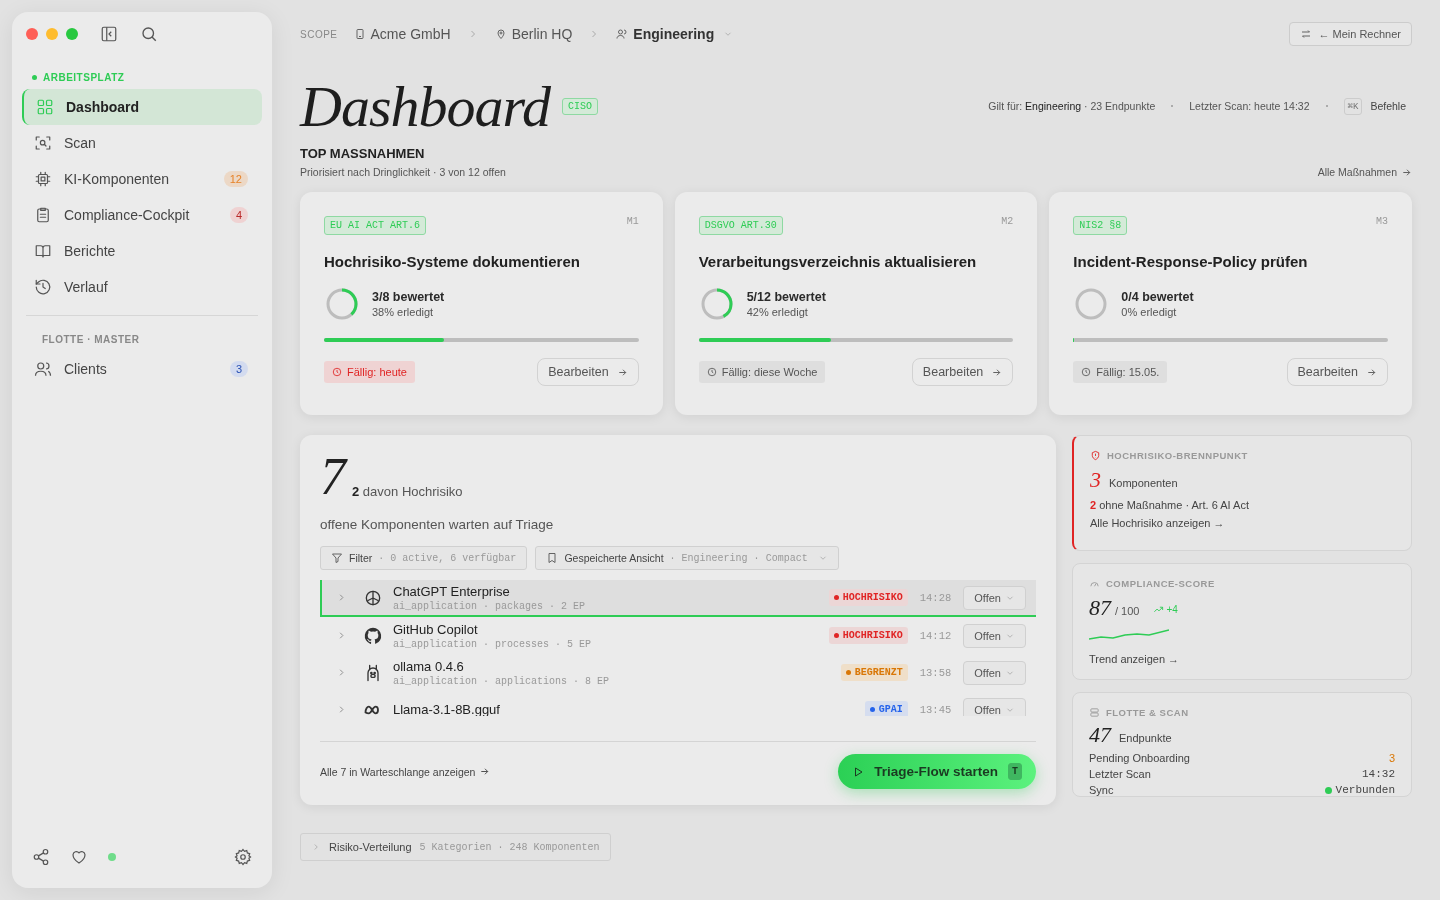 This screenshot has width=1440, height=900. What do you see at coordinates (1378, 774) in the screenshot?
I see `stat-value: 14:32` at bounding box center [1378, 774].